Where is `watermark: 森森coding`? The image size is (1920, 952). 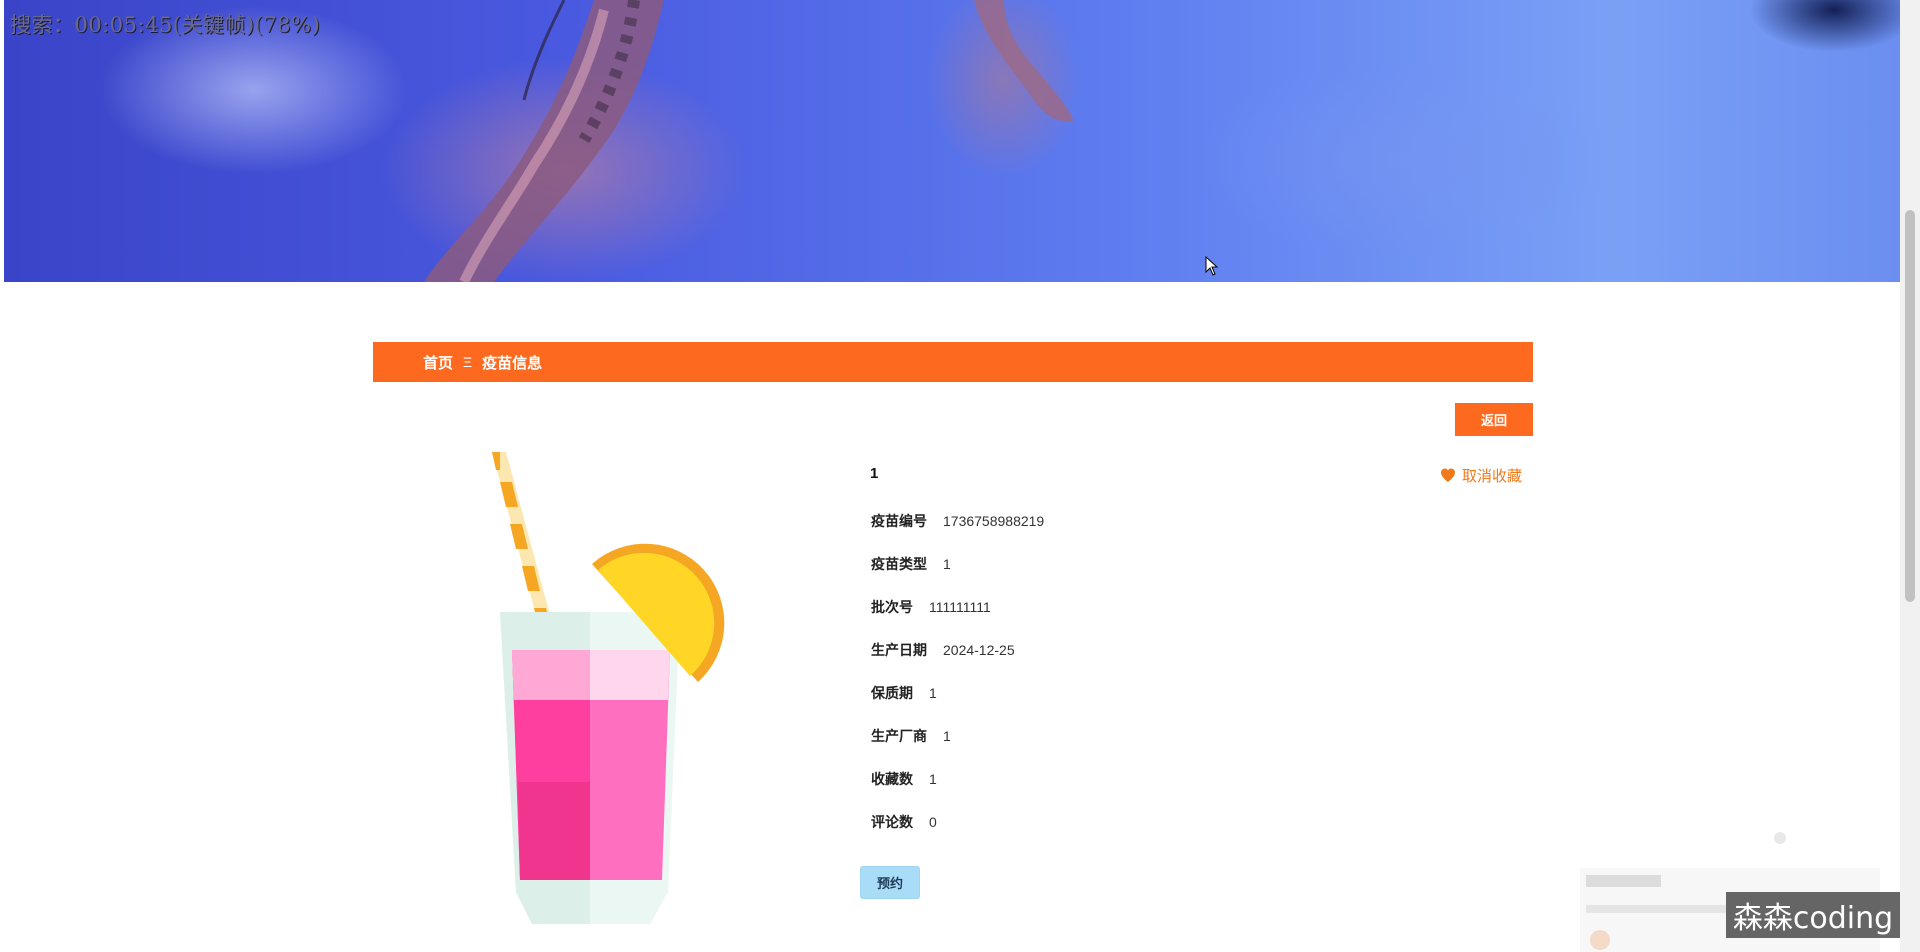
watermark: 森森coding is located at coordinates (1813, 915).